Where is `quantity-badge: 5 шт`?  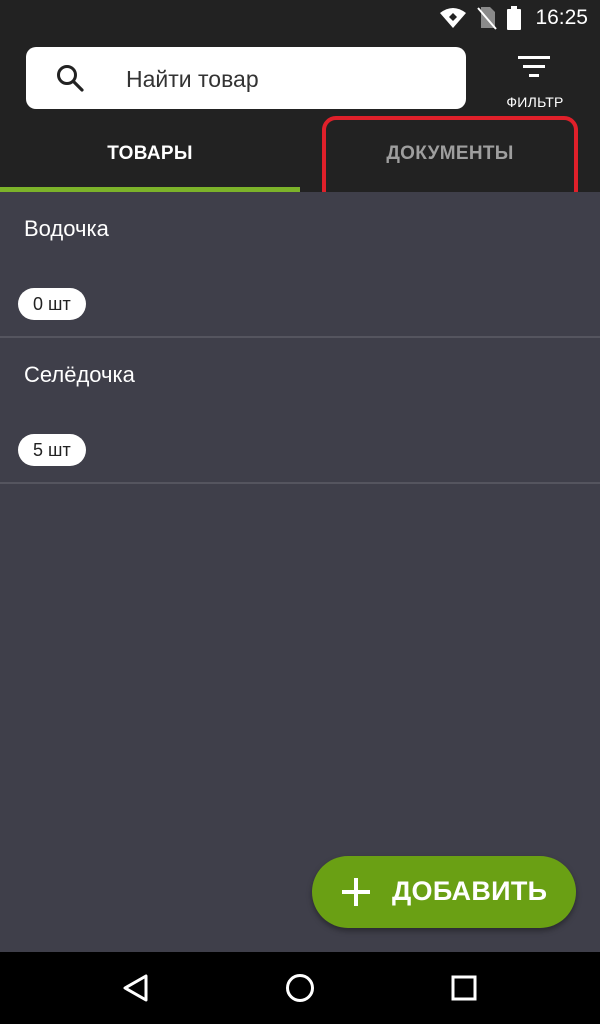
quantity-badge: 5 шт is located at coordinates (52, 450).